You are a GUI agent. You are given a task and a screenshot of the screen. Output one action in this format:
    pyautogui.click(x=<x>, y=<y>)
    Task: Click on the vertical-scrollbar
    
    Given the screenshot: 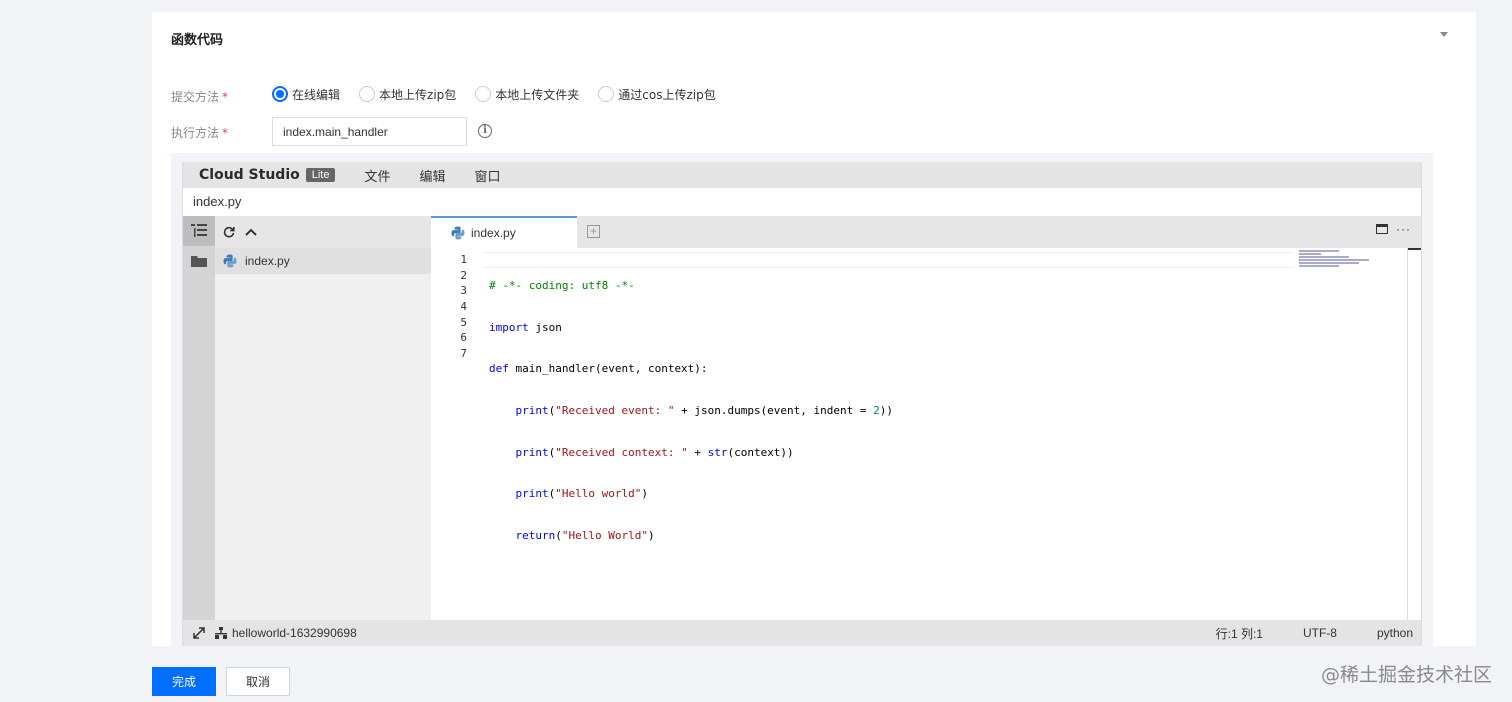 What is the action you would take?
    pyautogui.click(x=1414, y=434)
    